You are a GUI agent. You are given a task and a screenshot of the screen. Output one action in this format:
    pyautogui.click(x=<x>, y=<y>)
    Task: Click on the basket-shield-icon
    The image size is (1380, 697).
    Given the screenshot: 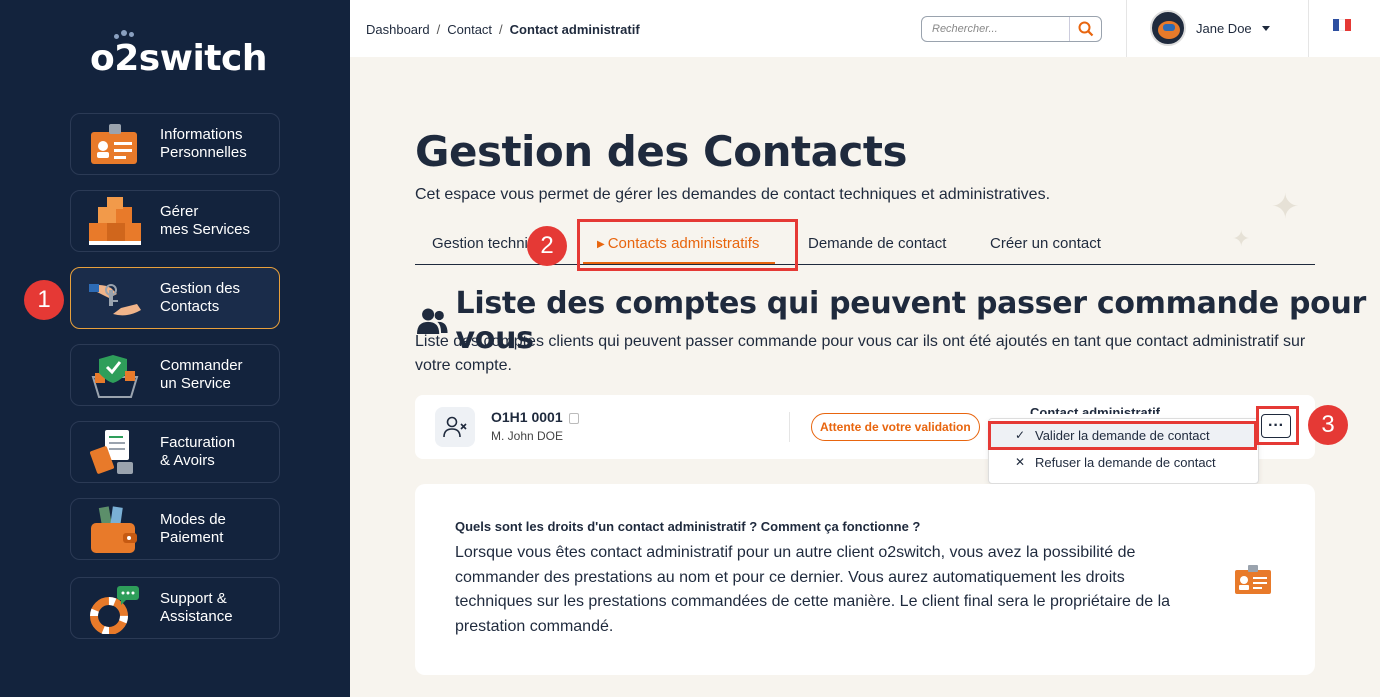 What is the action you would take?
    pyautogui.click(x=115, y=376)
    